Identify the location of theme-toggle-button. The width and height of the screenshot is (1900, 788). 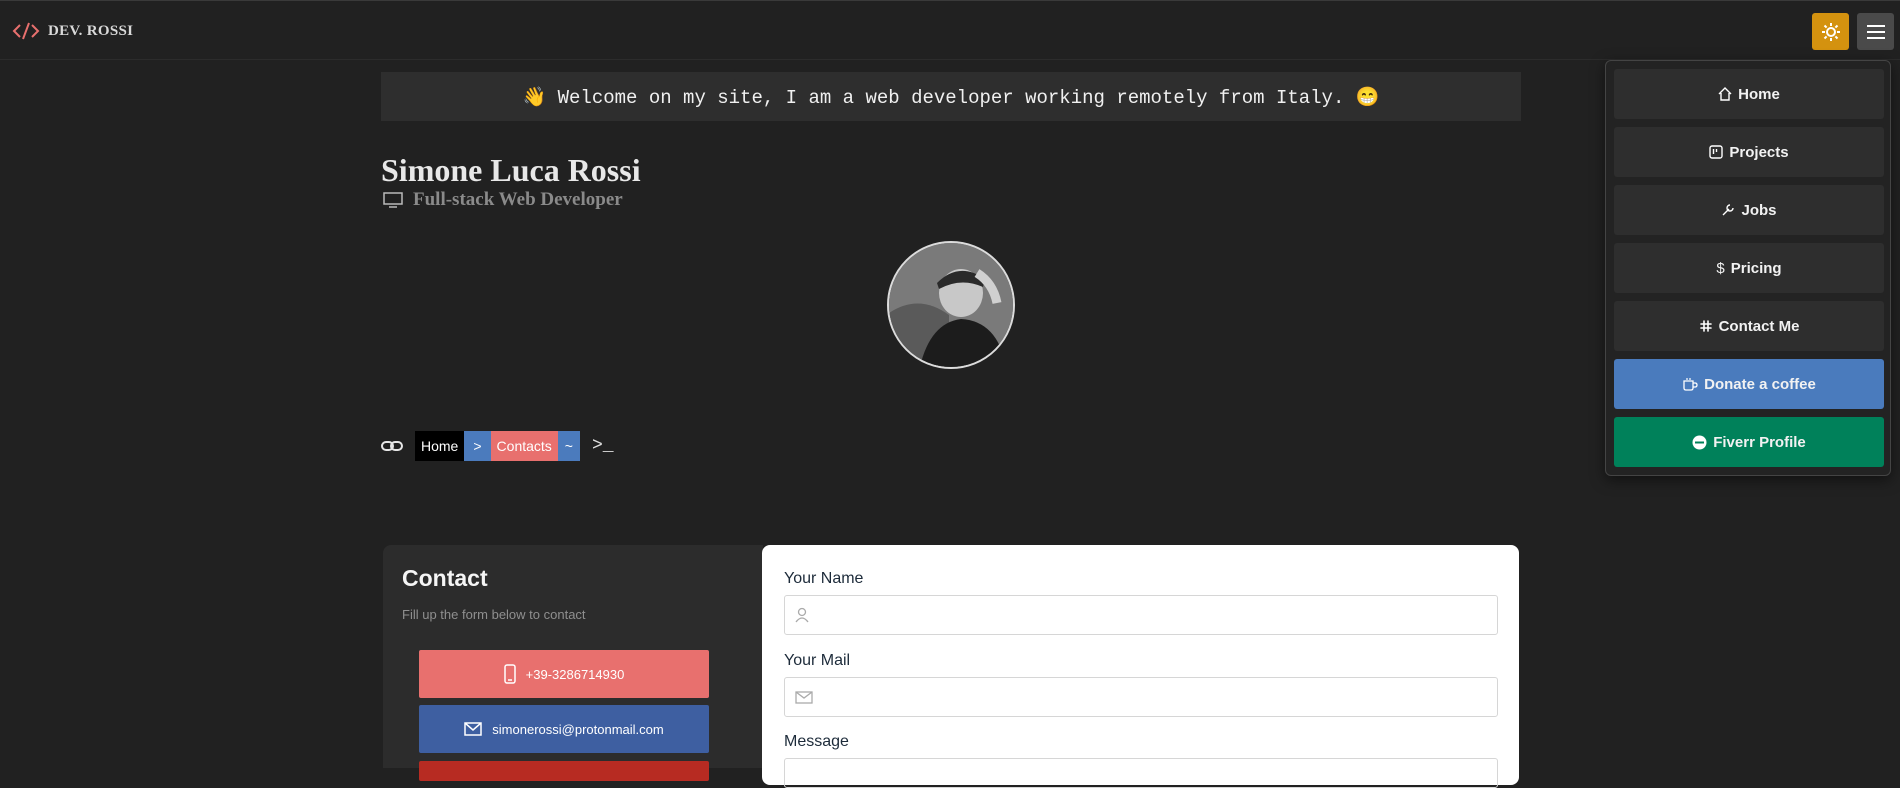
(1830, 31).